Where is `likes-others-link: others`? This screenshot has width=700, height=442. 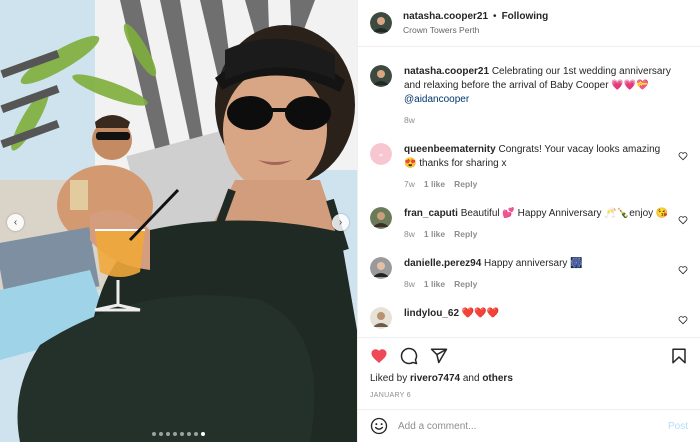
likes-others-link: others is located at coordinates (497, 378).